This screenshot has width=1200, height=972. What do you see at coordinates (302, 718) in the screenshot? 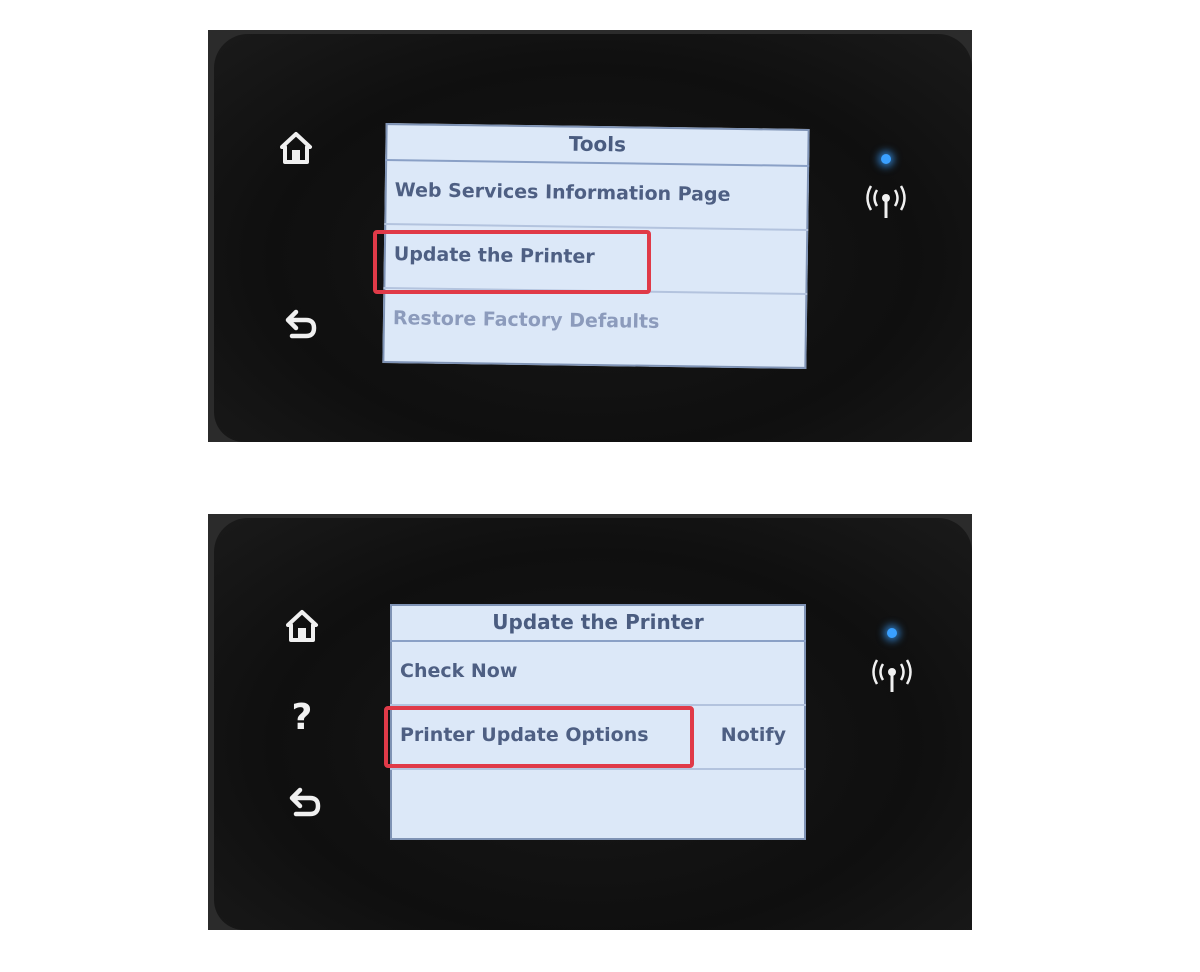
I see `help-button: ?` at bounding box center [302, 718].